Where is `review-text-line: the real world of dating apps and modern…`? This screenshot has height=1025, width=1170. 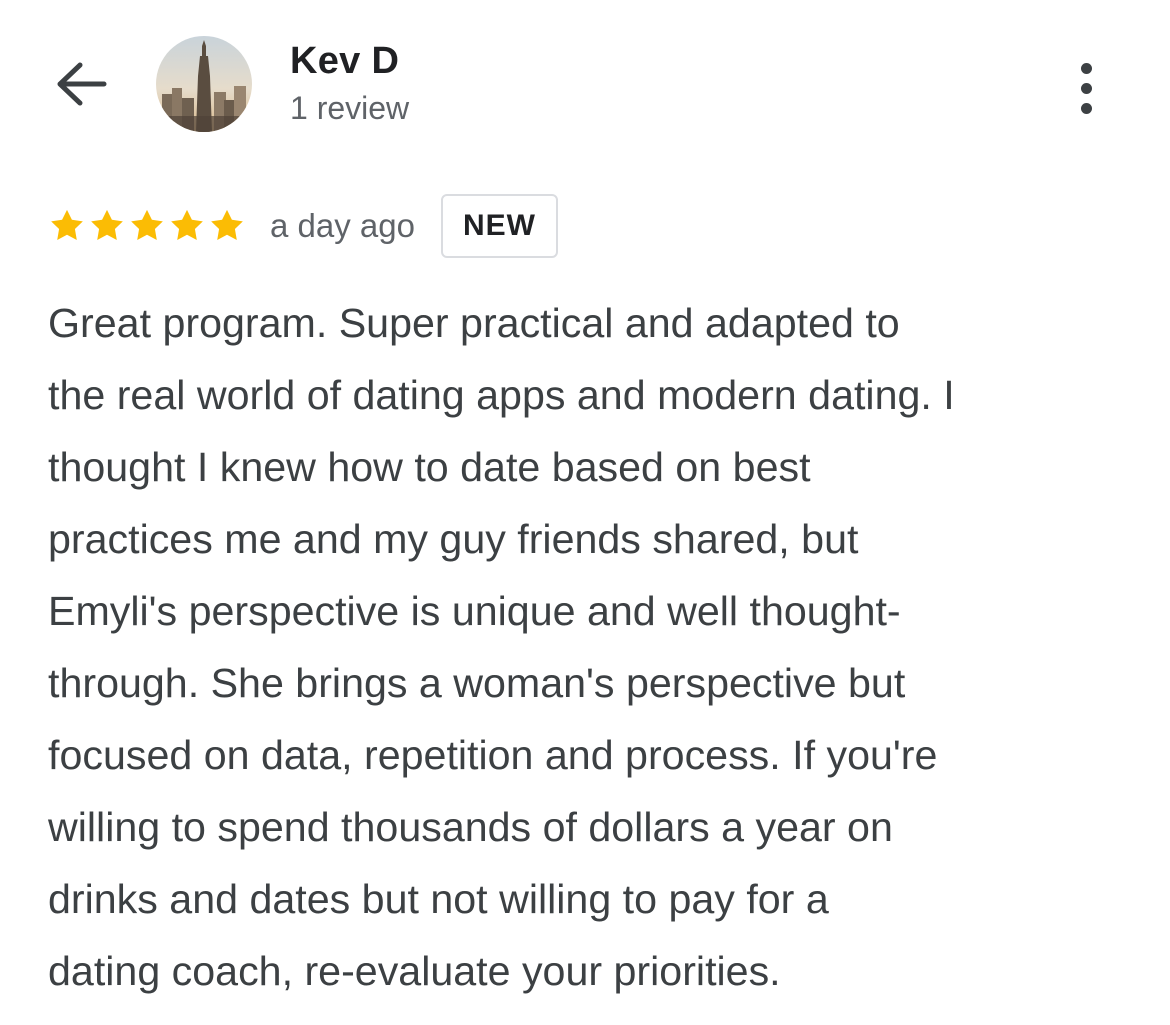 review-text-line: the real world of dating apps and modern… is located at coordinates (501, 395).